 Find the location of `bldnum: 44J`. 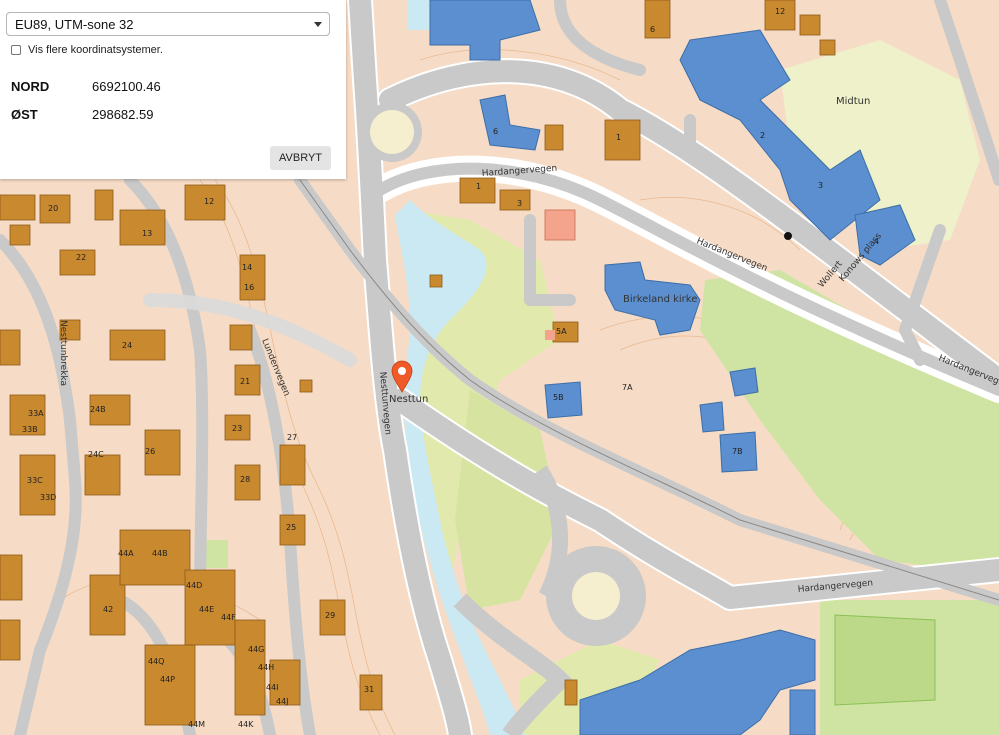

bldnum: 44J is located at coordinates (282, 701).